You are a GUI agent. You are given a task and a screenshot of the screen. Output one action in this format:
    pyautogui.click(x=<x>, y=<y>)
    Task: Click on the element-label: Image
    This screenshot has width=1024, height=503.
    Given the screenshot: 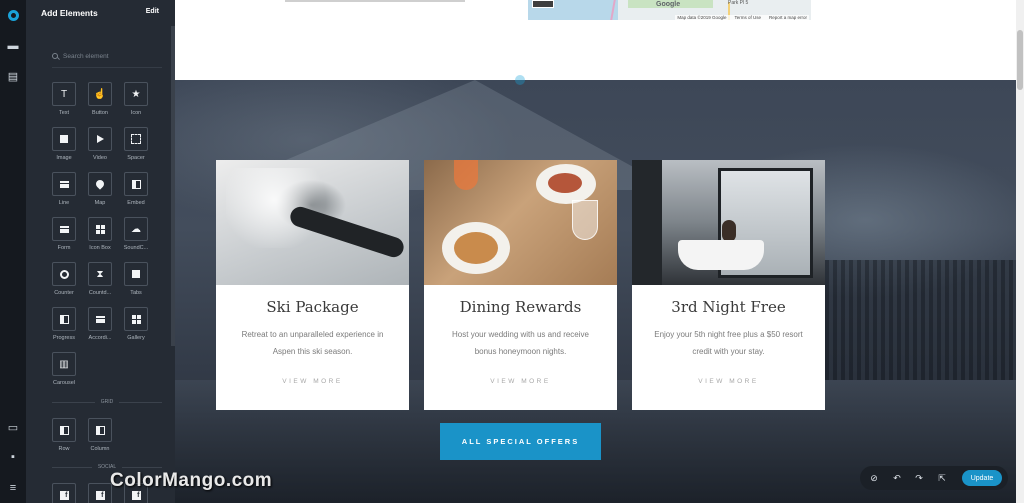 What is the action you would take?
    pyautogui.click(x=64, y=158)
    